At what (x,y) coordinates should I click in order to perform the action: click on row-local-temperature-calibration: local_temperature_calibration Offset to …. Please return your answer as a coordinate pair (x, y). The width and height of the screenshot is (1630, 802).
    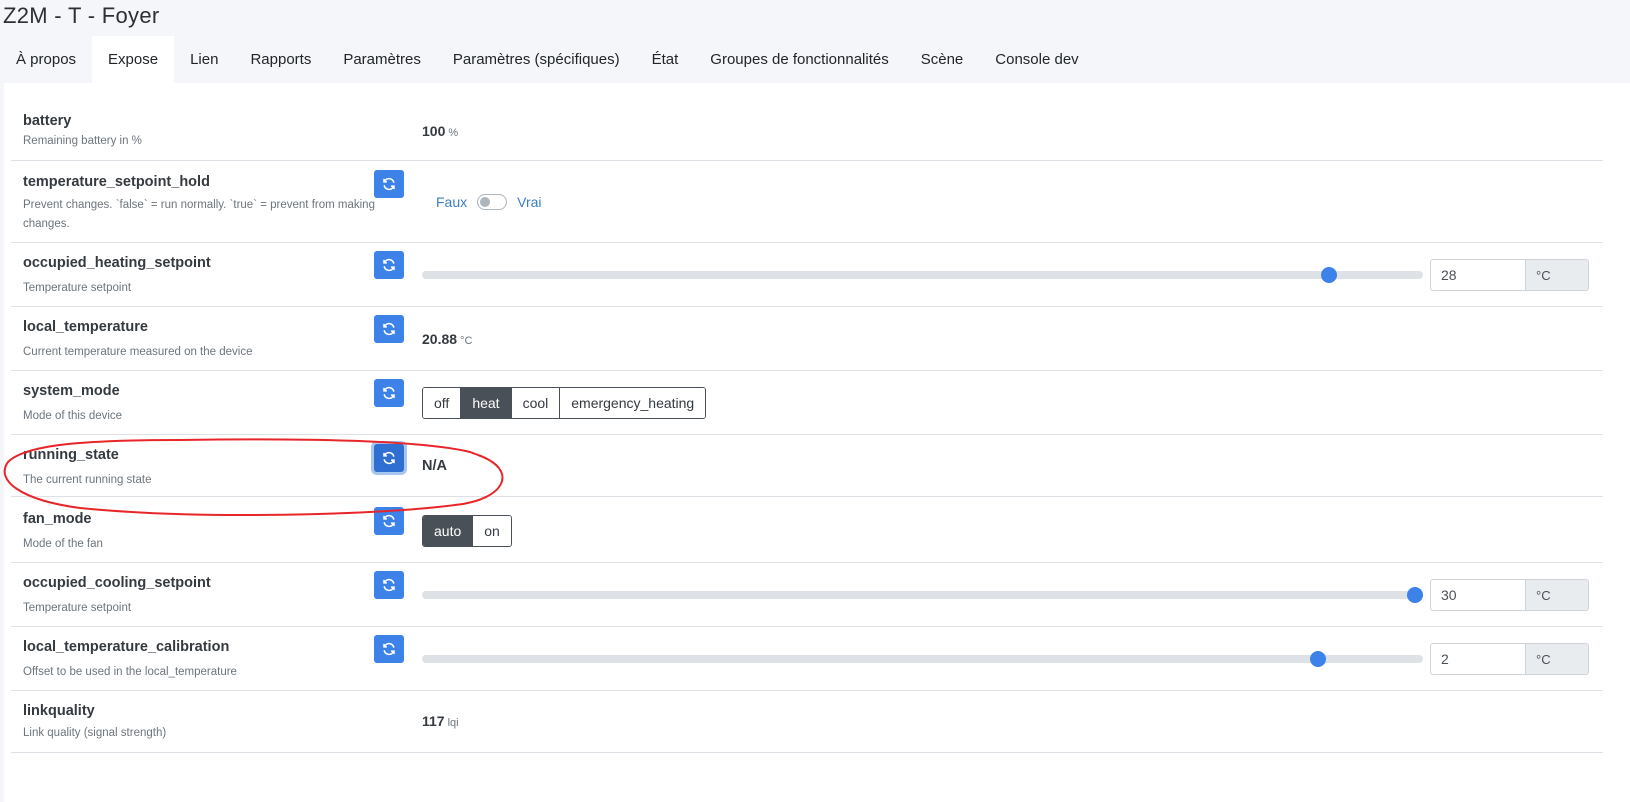
    Looking at the image, I should click on (807, 659).